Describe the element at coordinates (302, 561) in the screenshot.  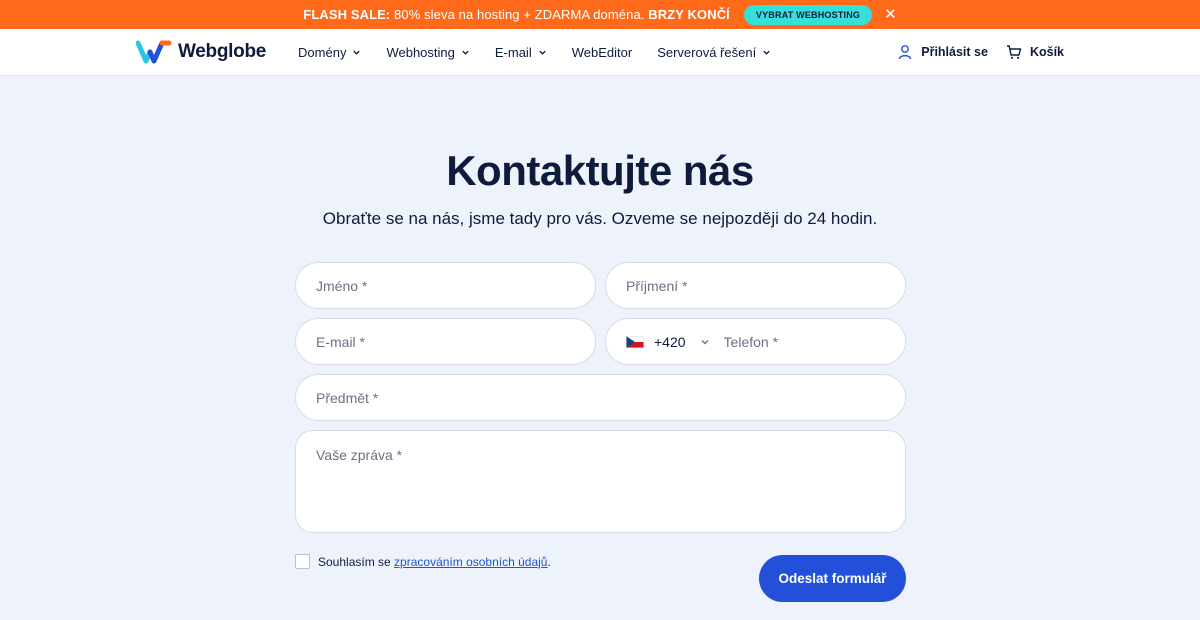
I see `consent-checkbox` at that location.